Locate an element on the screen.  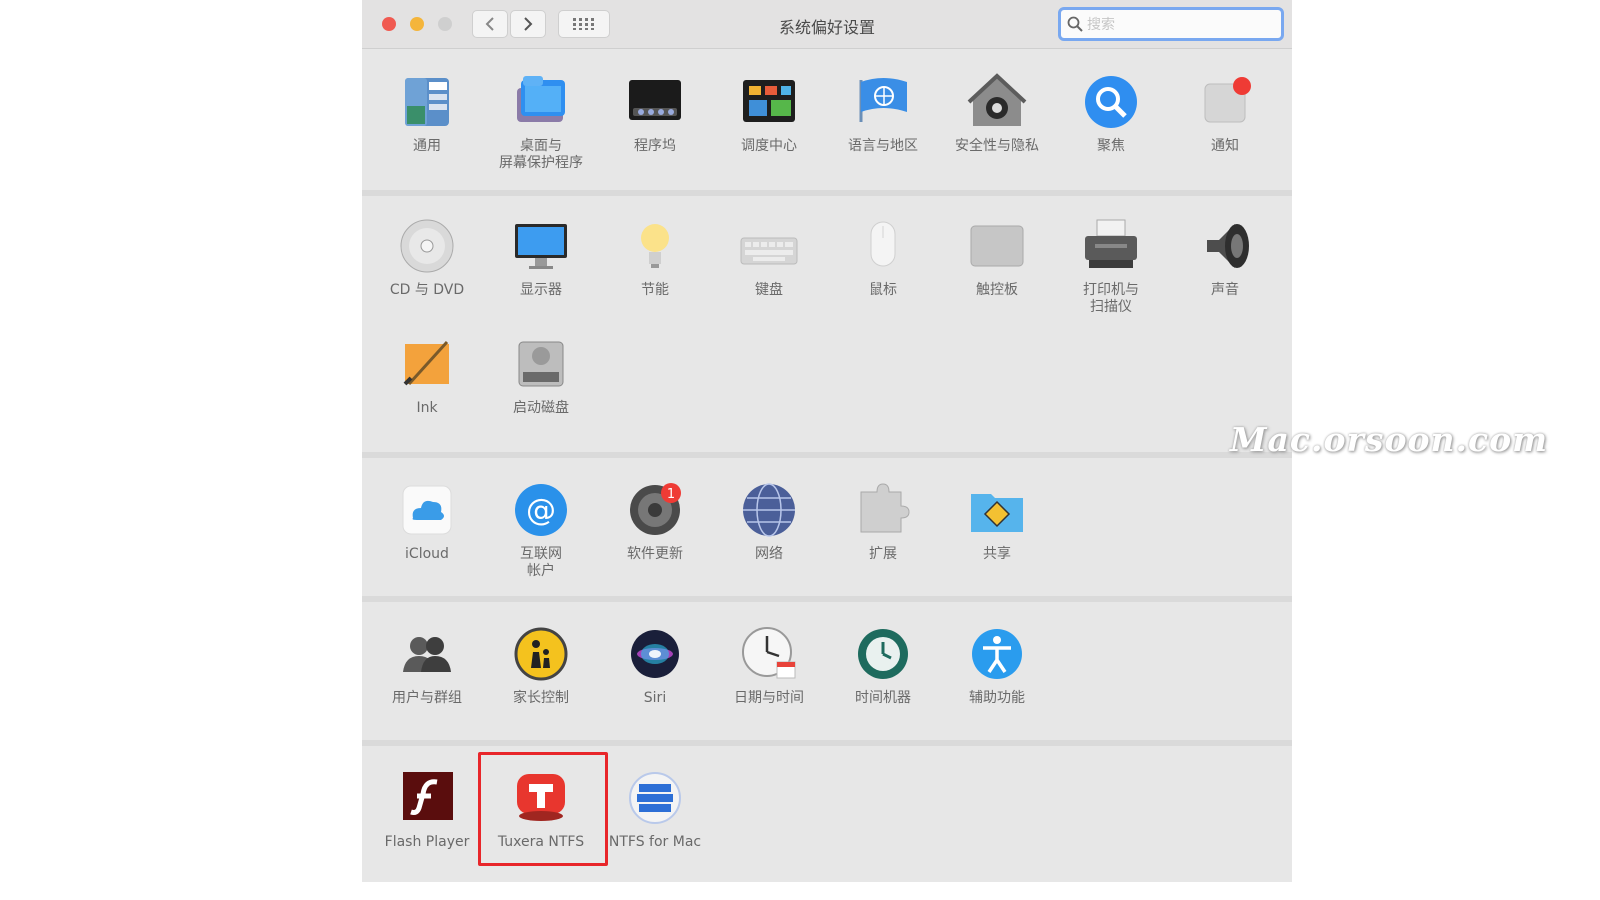
pane-displays: 显示器 is located at coordinates (541, 257).